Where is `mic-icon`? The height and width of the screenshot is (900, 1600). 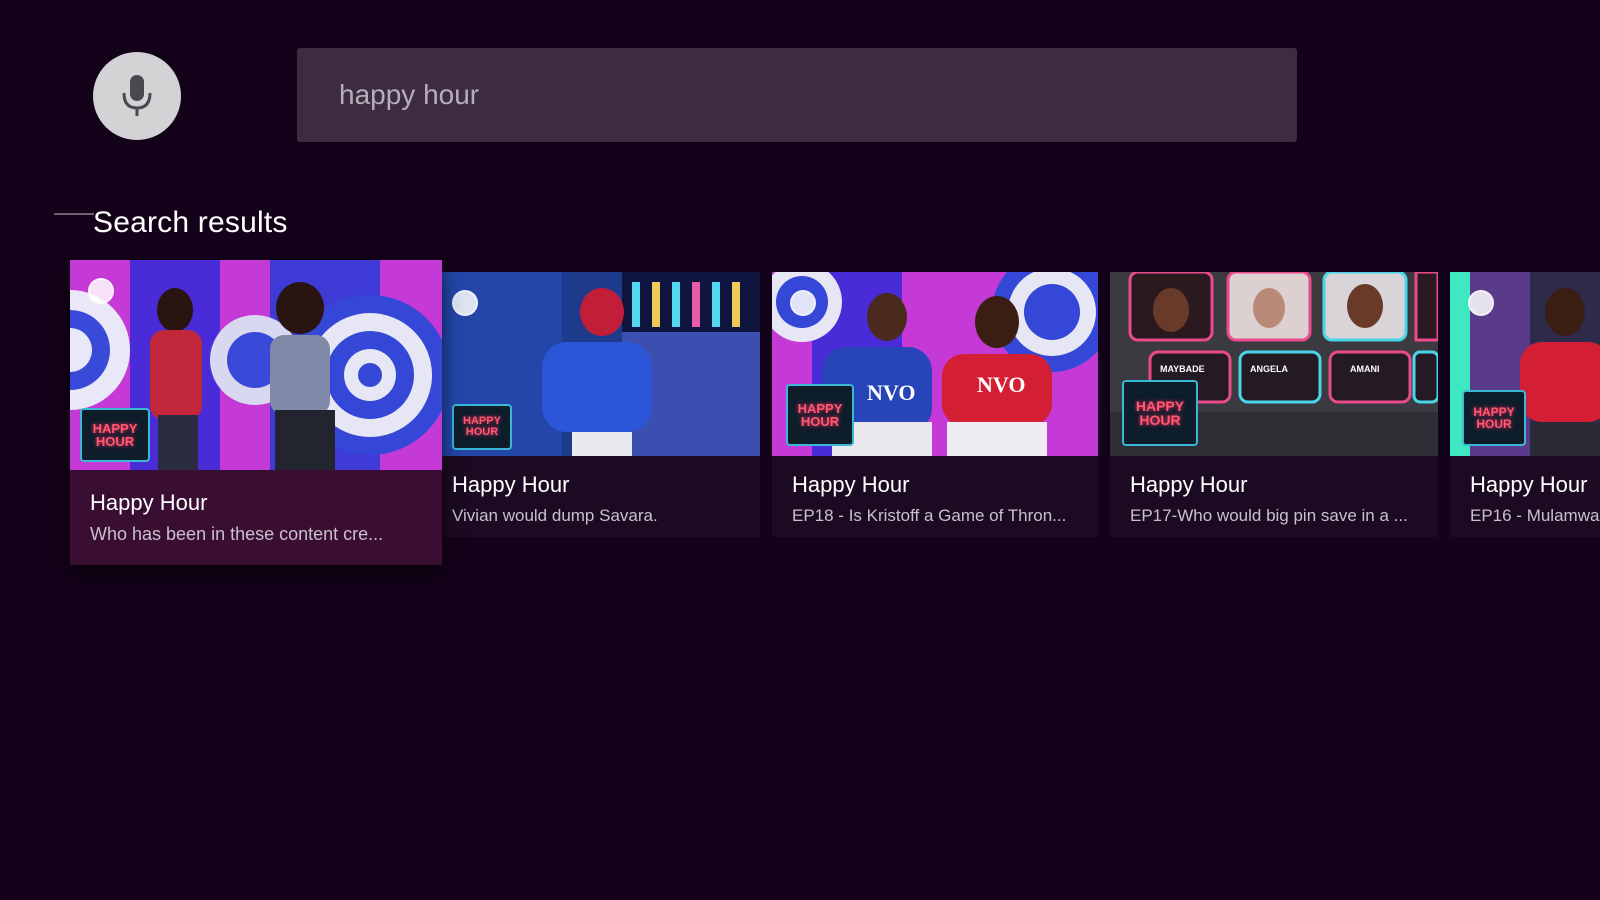 mic-icon is located at coordinates (137, 95).